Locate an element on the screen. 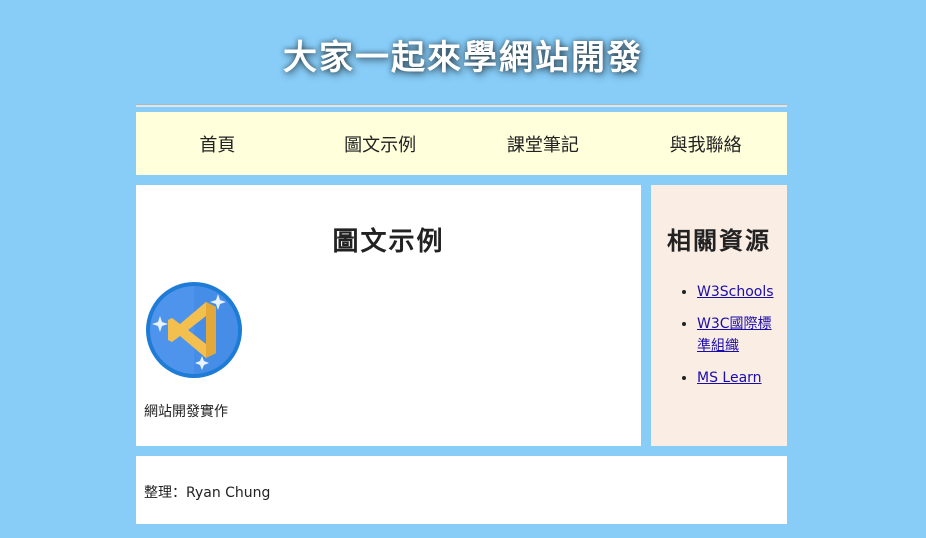 The image size is (926, 538). nav-item-examples: 圖文示例 is located at coordinates (380, 144).